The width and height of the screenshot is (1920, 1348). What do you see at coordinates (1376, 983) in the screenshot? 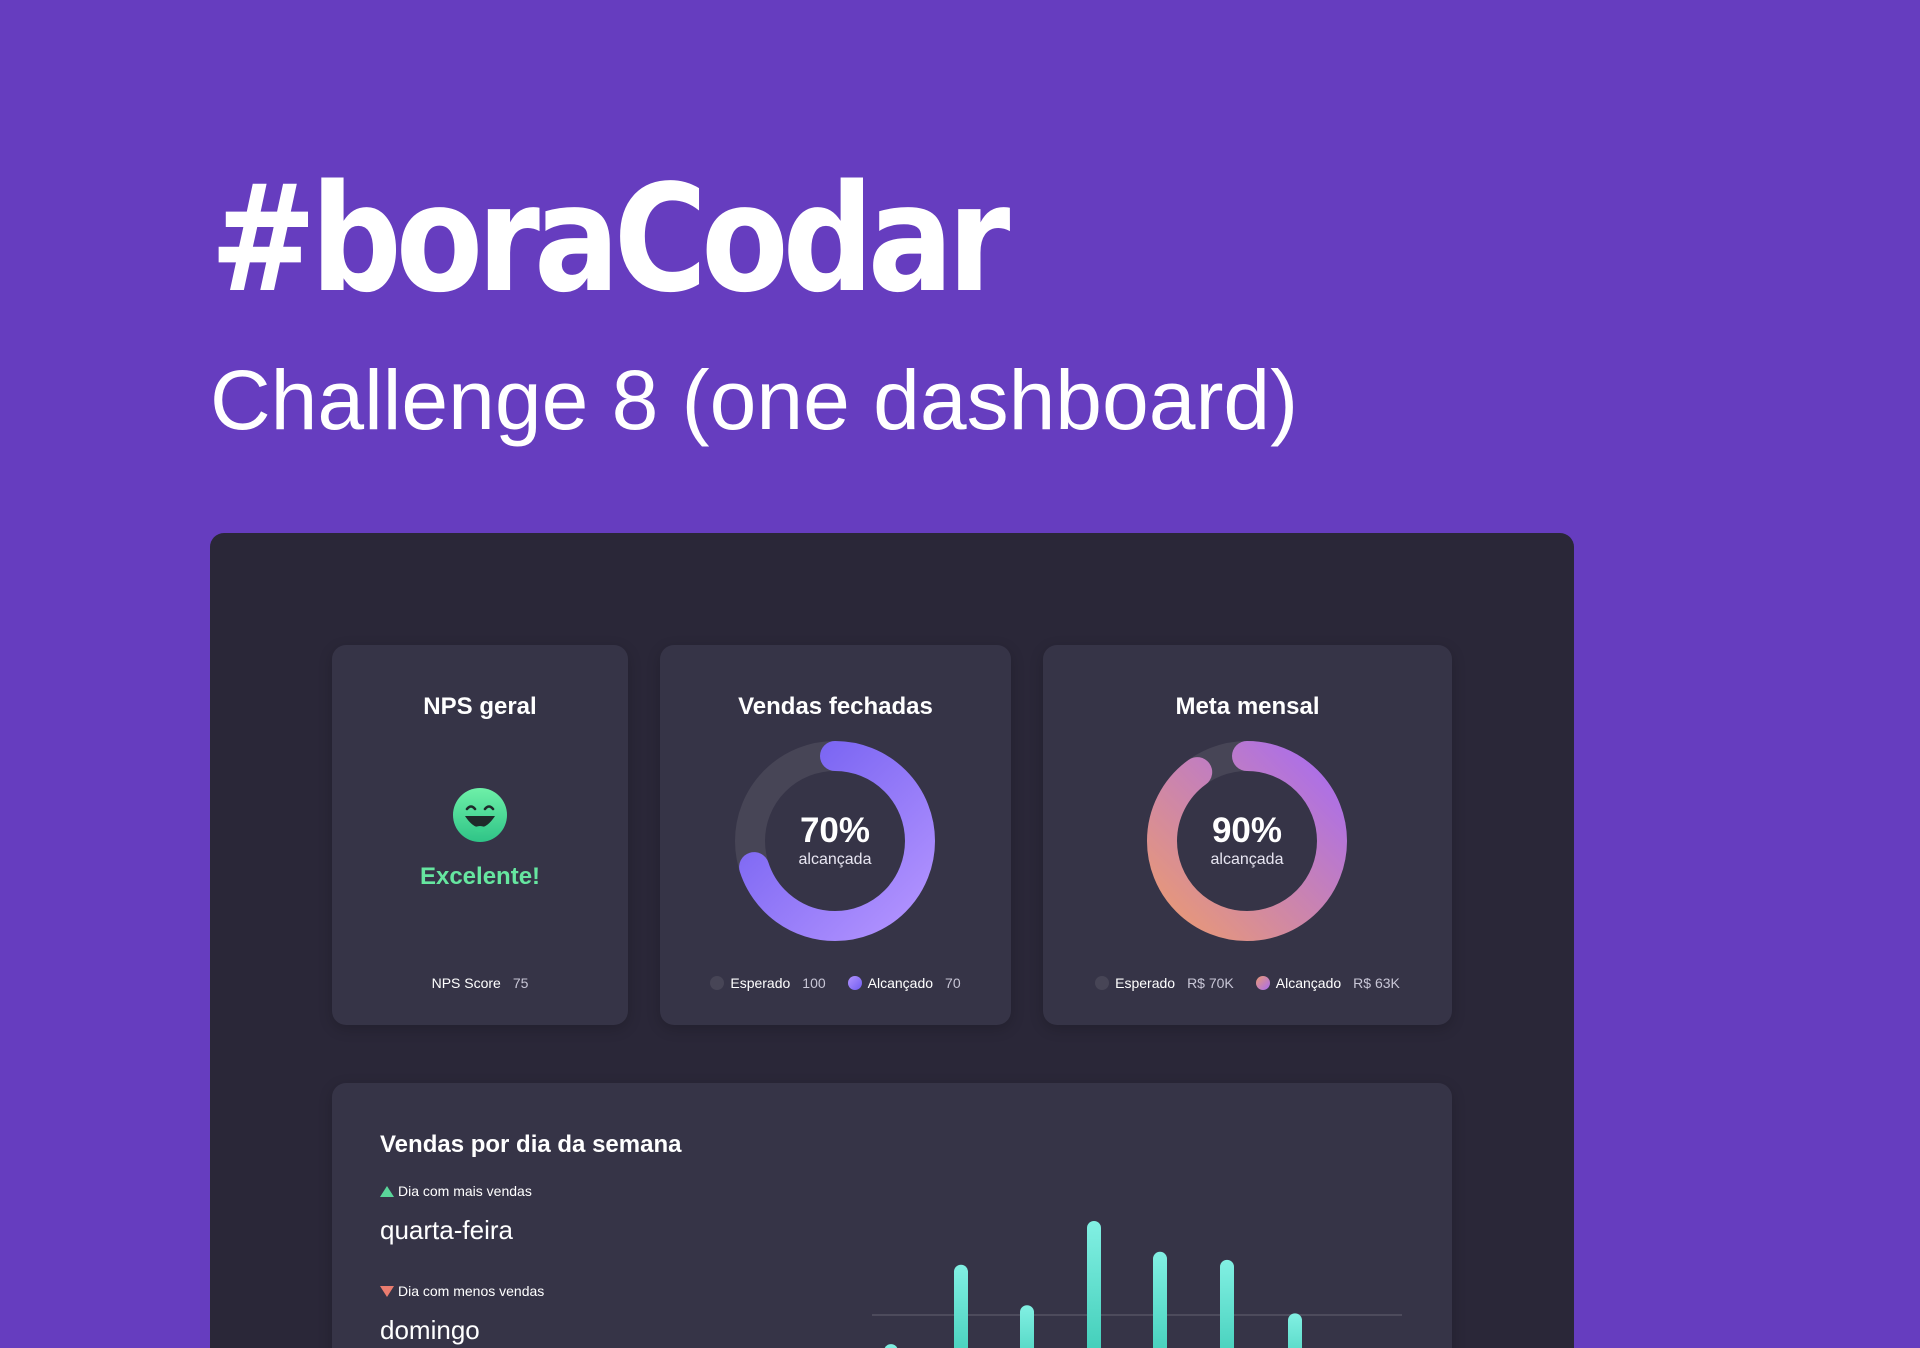
I see `goal-legend-achieved-value: R$ 63K` at bounding box center [1376, 983].